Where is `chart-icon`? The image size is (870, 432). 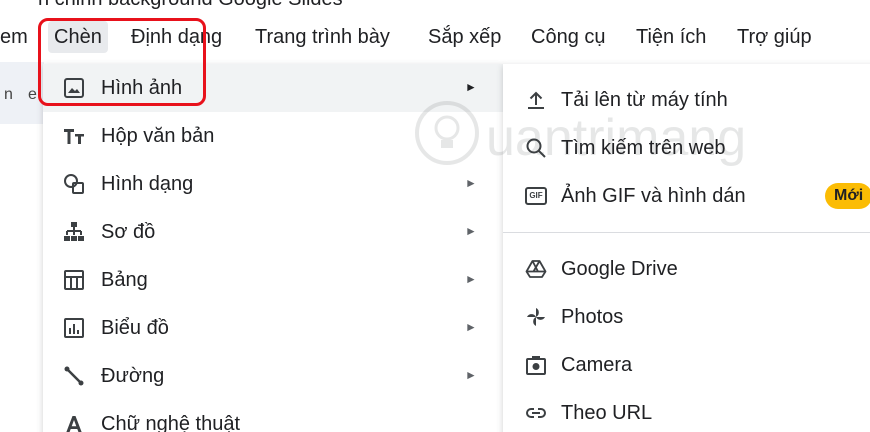
chart-icon is located at coordinates (74, 328).